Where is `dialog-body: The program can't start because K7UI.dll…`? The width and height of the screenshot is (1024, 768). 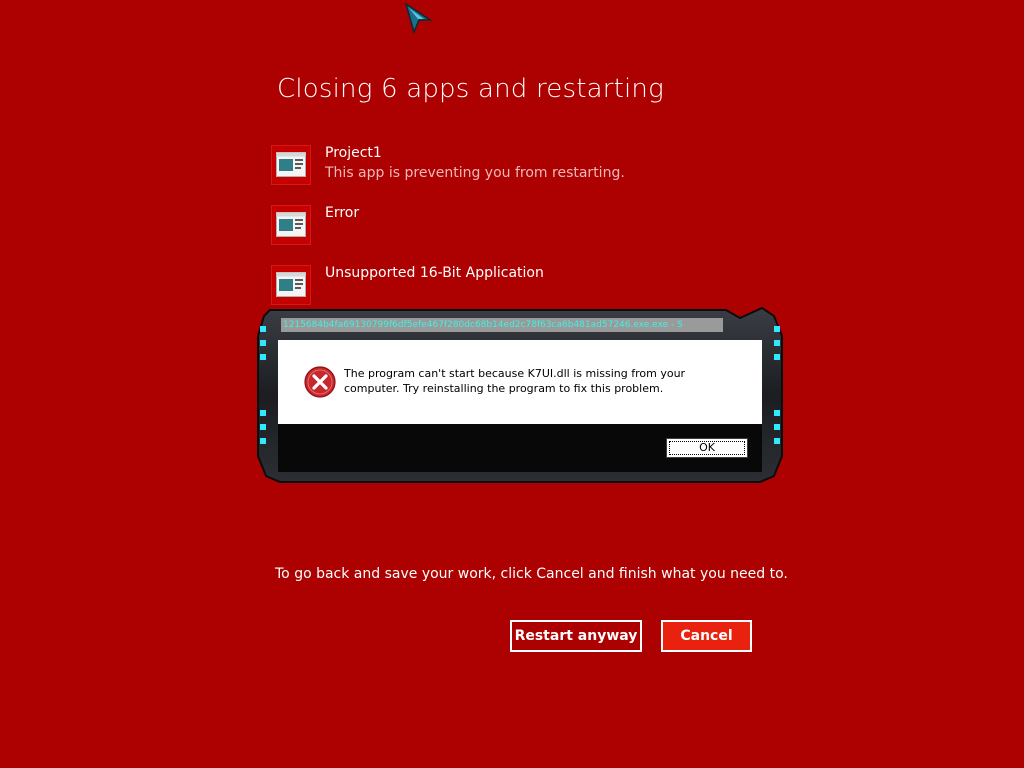
dialog-body: The program can't start because K7UI.dll… is located at coordinates (520, 382).